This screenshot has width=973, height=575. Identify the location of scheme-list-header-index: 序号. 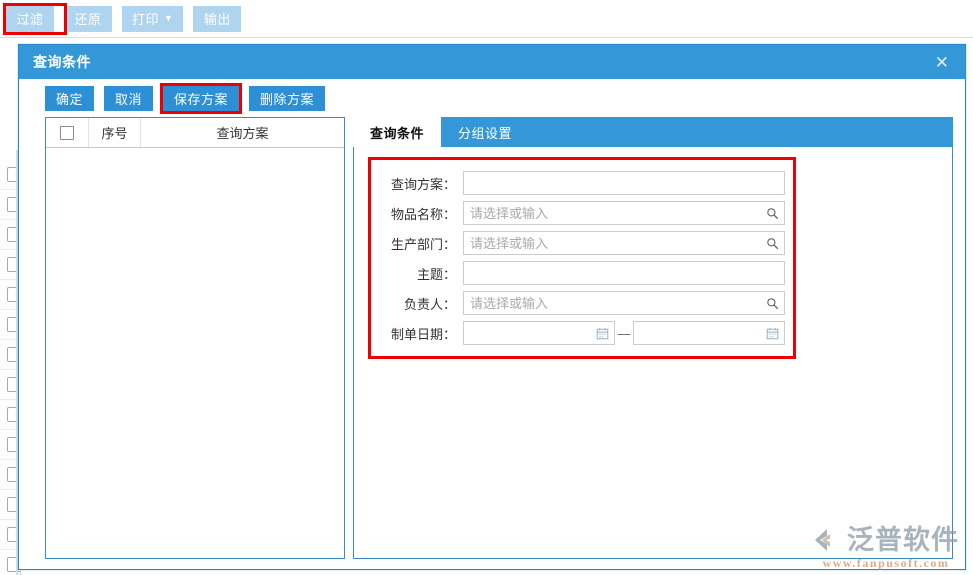
(115, 132).